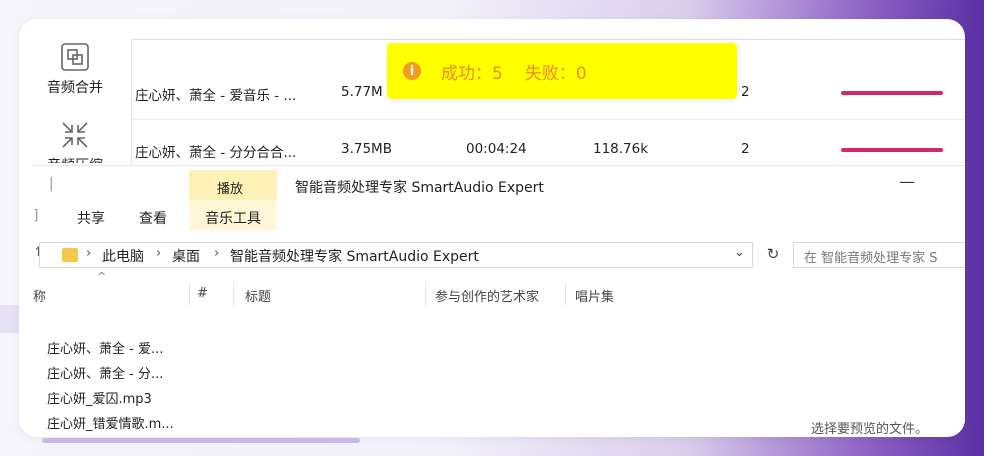  What do you see at coordinates (354, 256) in the screenshot?
I see `breadcrumb-folder: 智能音频处理专家 SmartAudio Expert` at bounding box center [354, 256].